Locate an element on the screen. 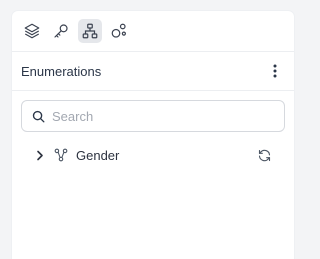 This screenshot has width=320, height=259. enumeration-tree: Gender is located at coordinates (153, 149).